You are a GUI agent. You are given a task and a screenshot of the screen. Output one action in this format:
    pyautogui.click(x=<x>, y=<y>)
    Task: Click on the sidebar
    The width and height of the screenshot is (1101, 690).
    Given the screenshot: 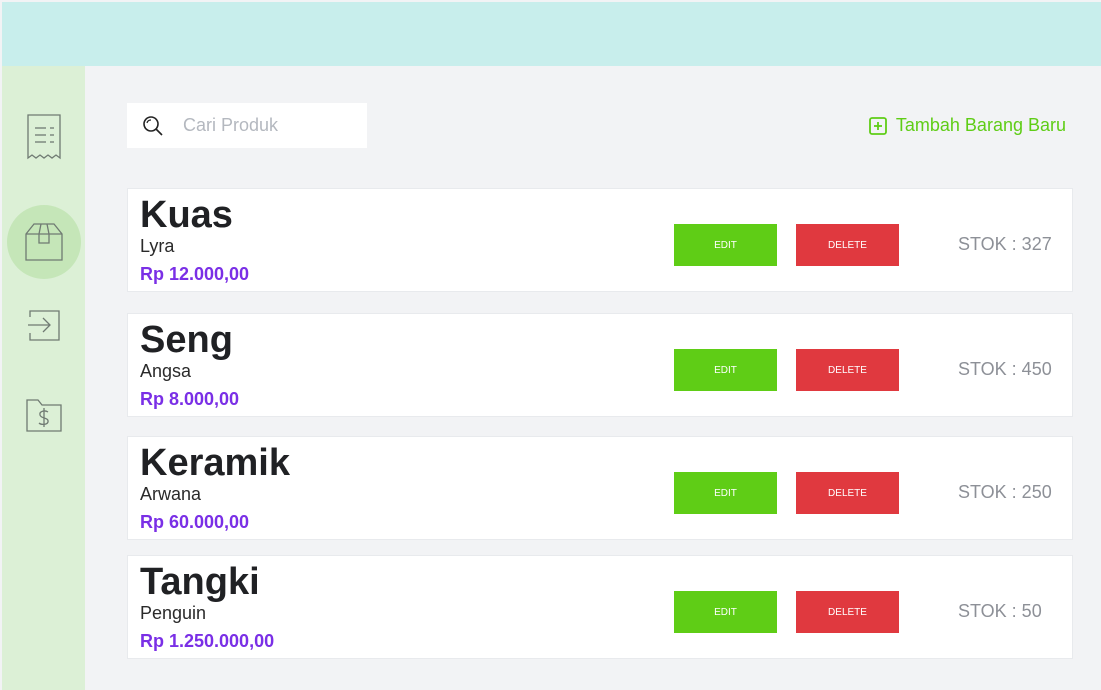 What is the action you would take?
    pyautogui.click(x=43, y=378)
    